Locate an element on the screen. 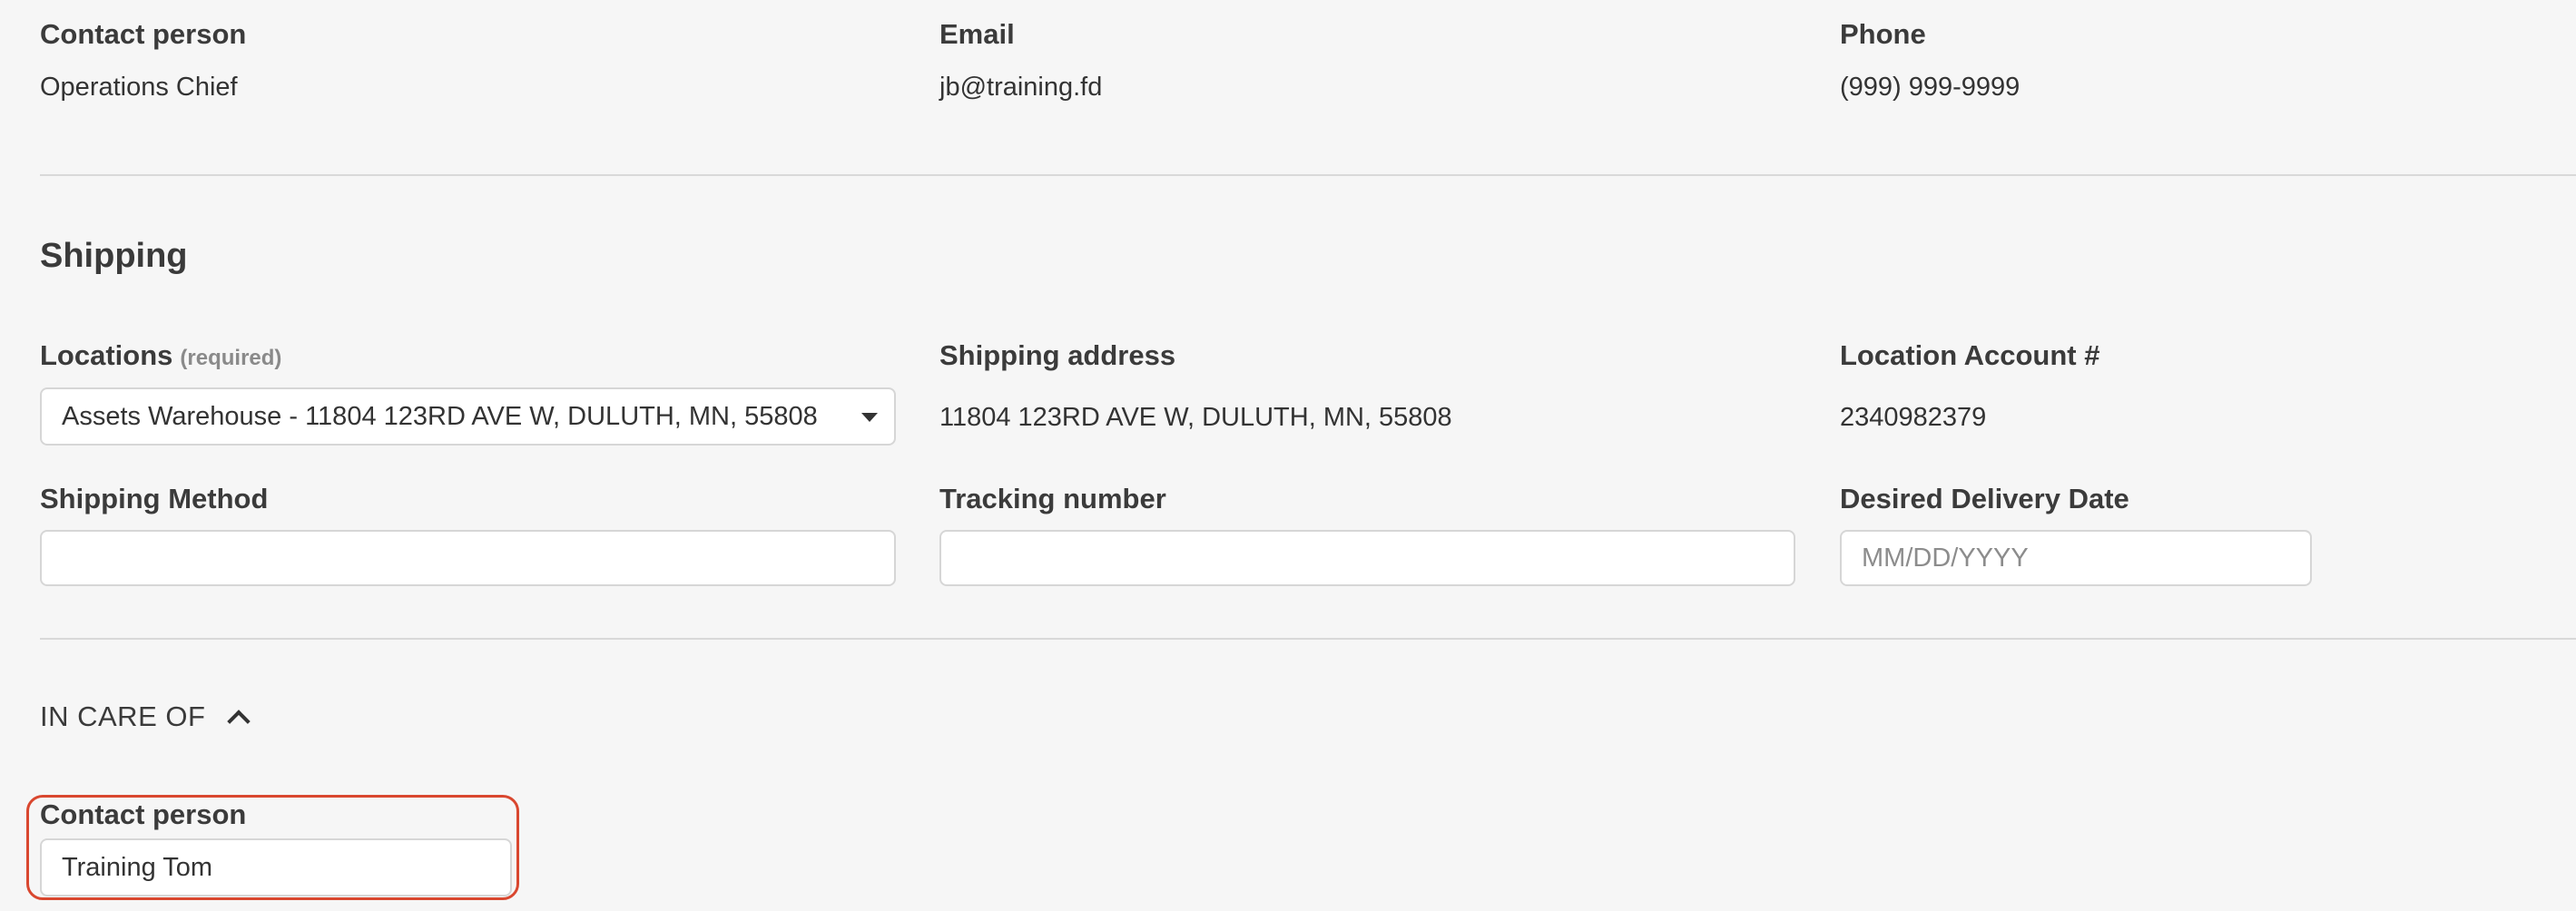 Image resolution: width=2576 pixels, height=911 pixels. delivery-date-input is located at coordinates (2076, 558).